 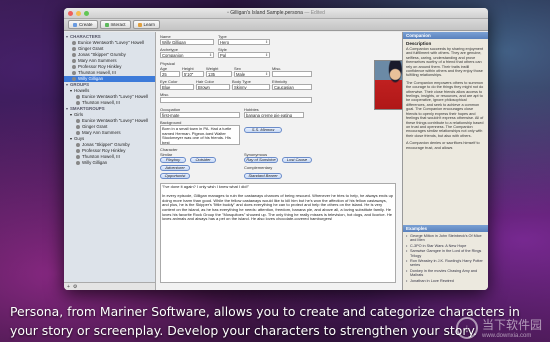 What do you see at coordinates (95, 162) in the screenshot?
I see `sidebar-item-label: Willy Gilligan` at bounding box center [95, 162].